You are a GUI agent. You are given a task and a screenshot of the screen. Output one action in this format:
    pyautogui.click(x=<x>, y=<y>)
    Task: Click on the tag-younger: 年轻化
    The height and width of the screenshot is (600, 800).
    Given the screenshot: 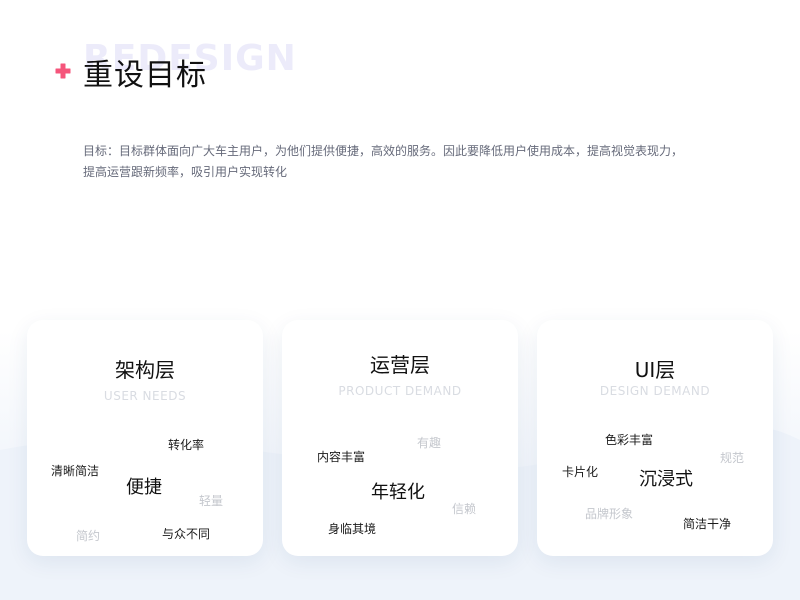 What is the action you would take?
    pyautogui.click(x=398, y=492)
    